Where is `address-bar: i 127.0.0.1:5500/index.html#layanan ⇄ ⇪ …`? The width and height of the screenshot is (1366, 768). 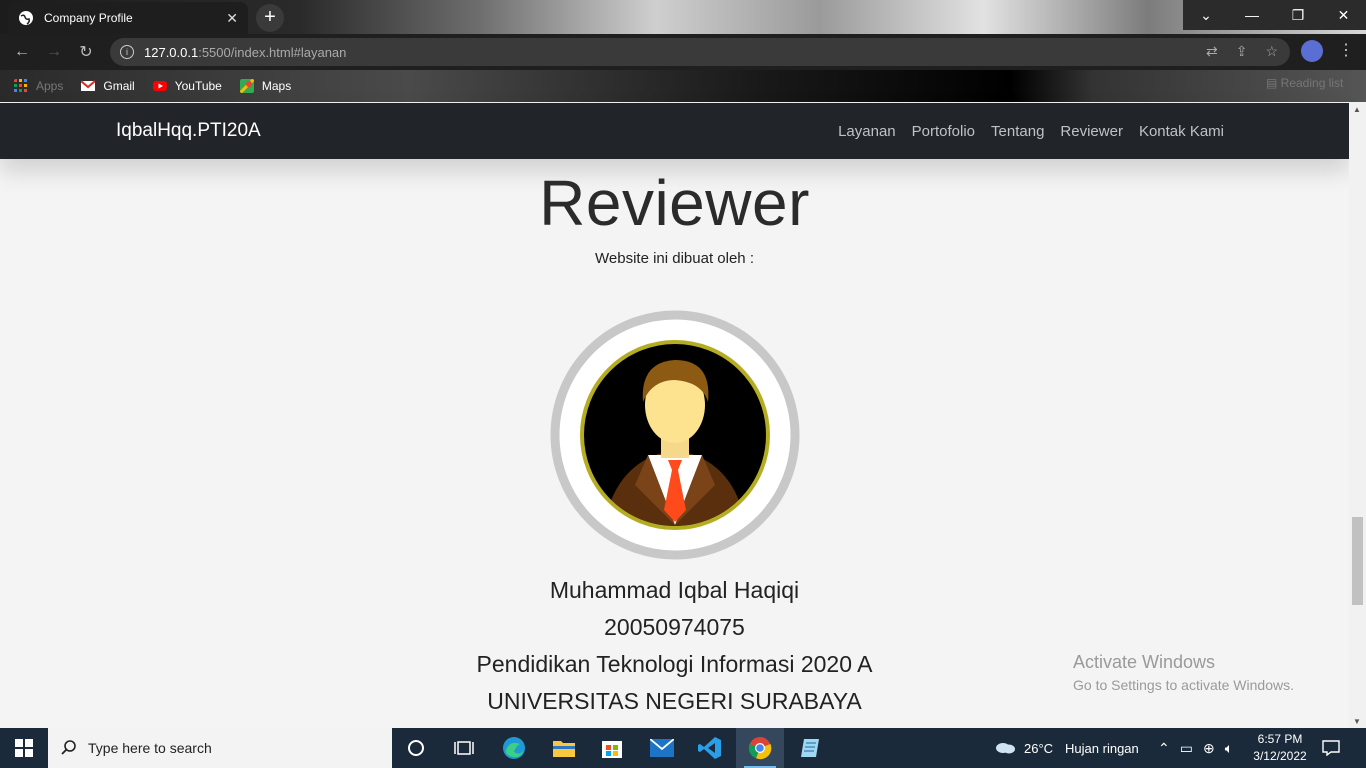 address-bar: i 127.0.0.1:5500/index.html#layanan ⇄ ⇪ … is located at coordinates (700, 52).